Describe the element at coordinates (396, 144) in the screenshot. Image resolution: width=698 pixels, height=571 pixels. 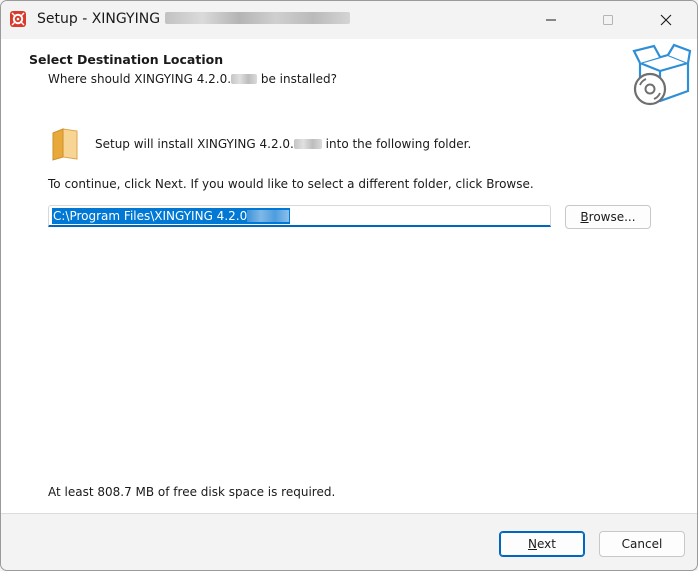
I see `install-text-suffix: into the following folder.` at that location.